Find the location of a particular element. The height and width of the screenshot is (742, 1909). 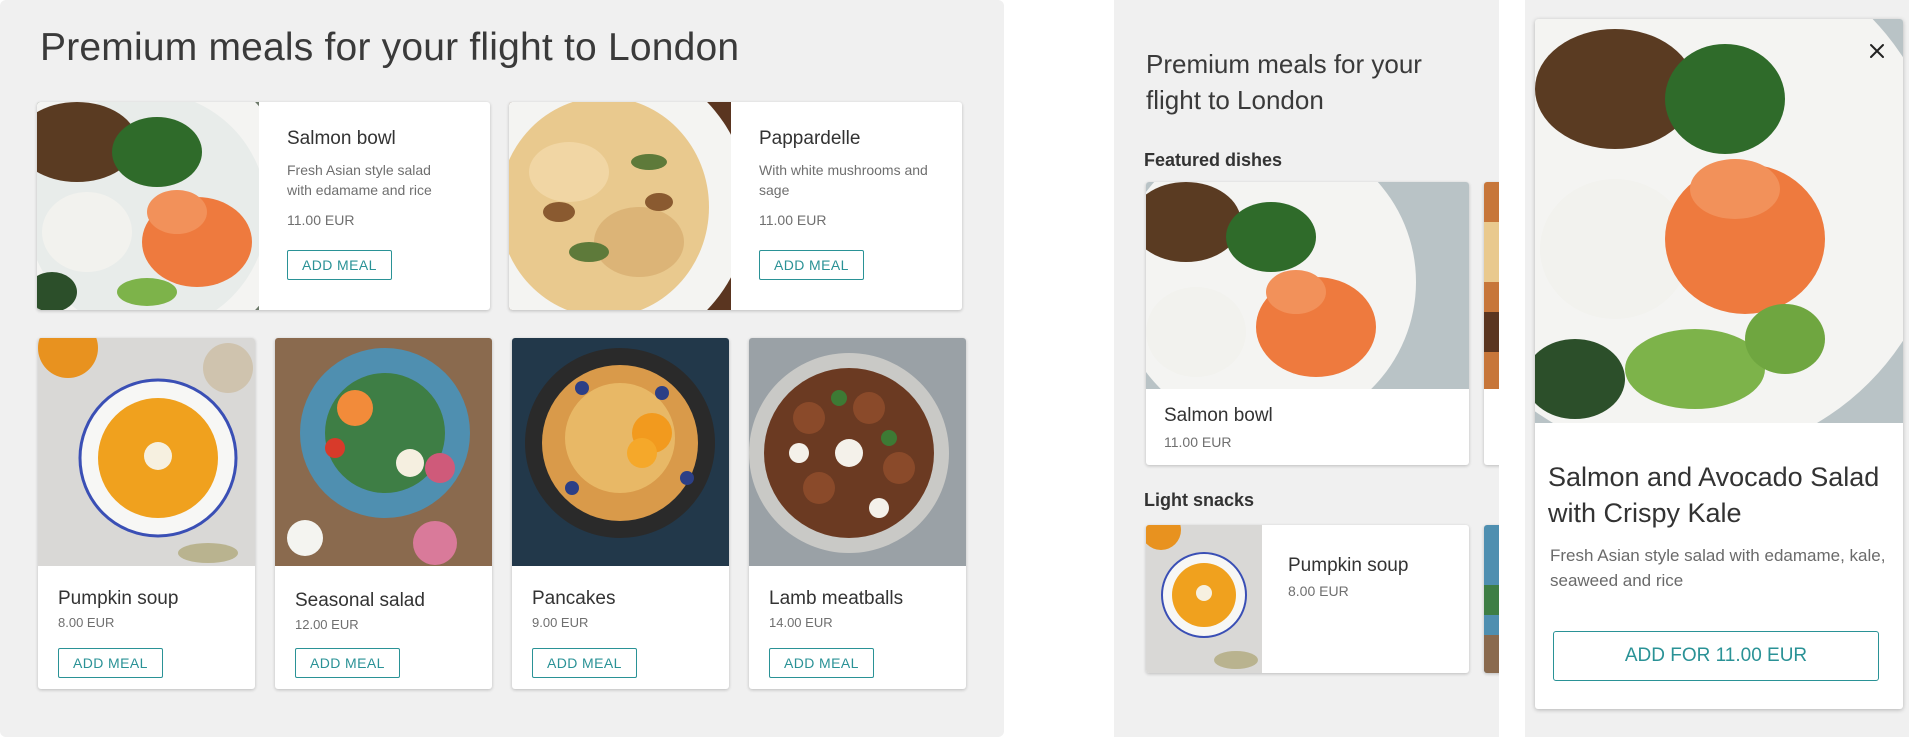

close-icon is located at coordinates (1877, 51).